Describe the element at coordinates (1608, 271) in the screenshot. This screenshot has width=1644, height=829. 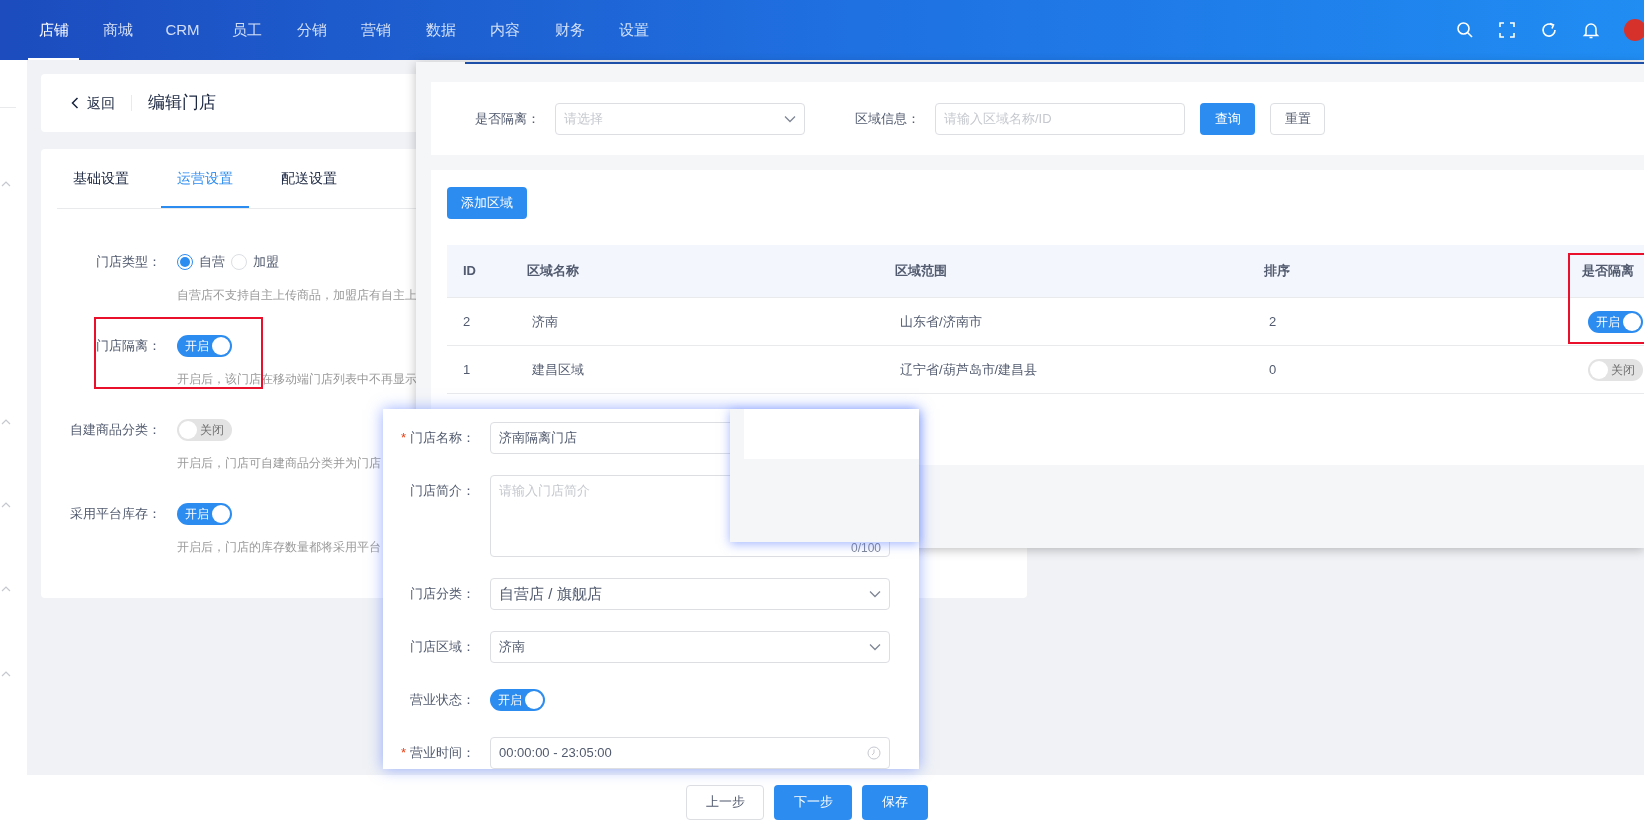
I see `column-header: 是否隔离` at that location.